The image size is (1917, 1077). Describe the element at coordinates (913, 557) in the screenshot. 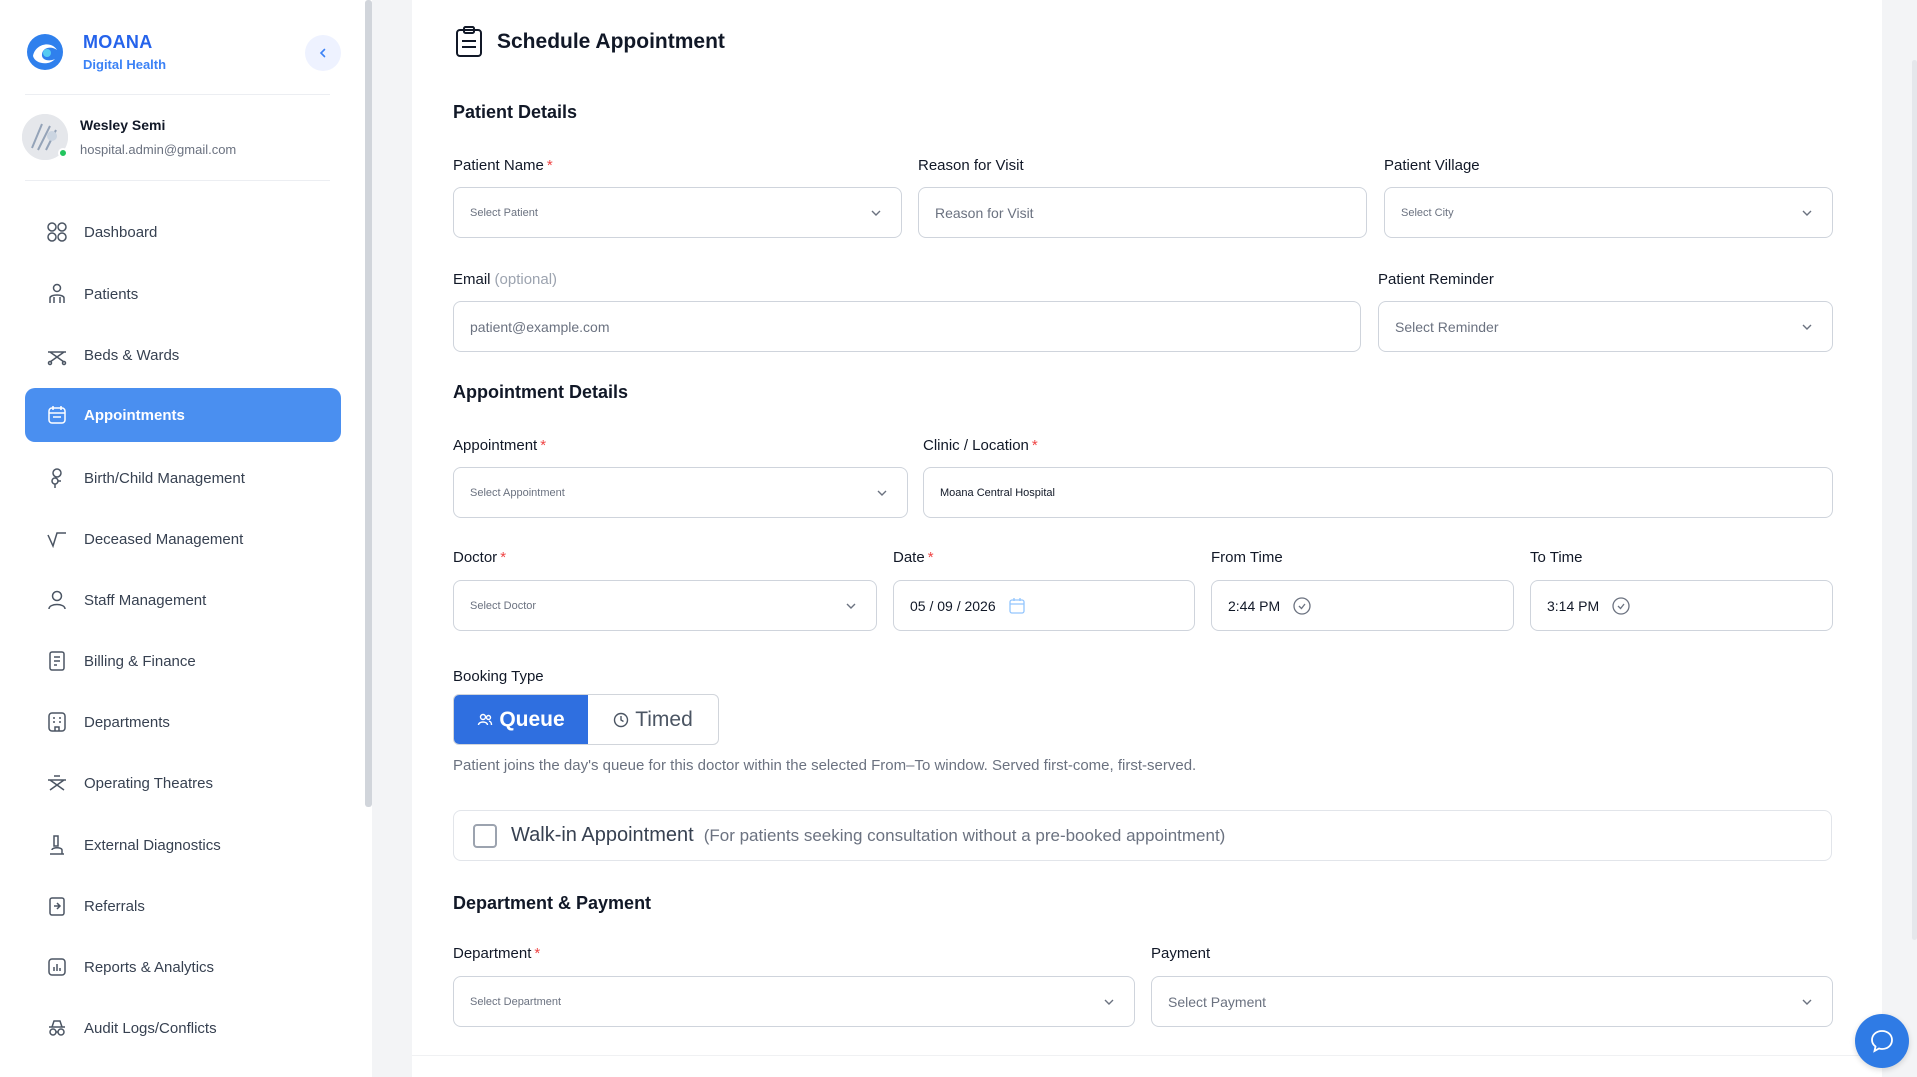

I see `date-label: Date *` at that location.